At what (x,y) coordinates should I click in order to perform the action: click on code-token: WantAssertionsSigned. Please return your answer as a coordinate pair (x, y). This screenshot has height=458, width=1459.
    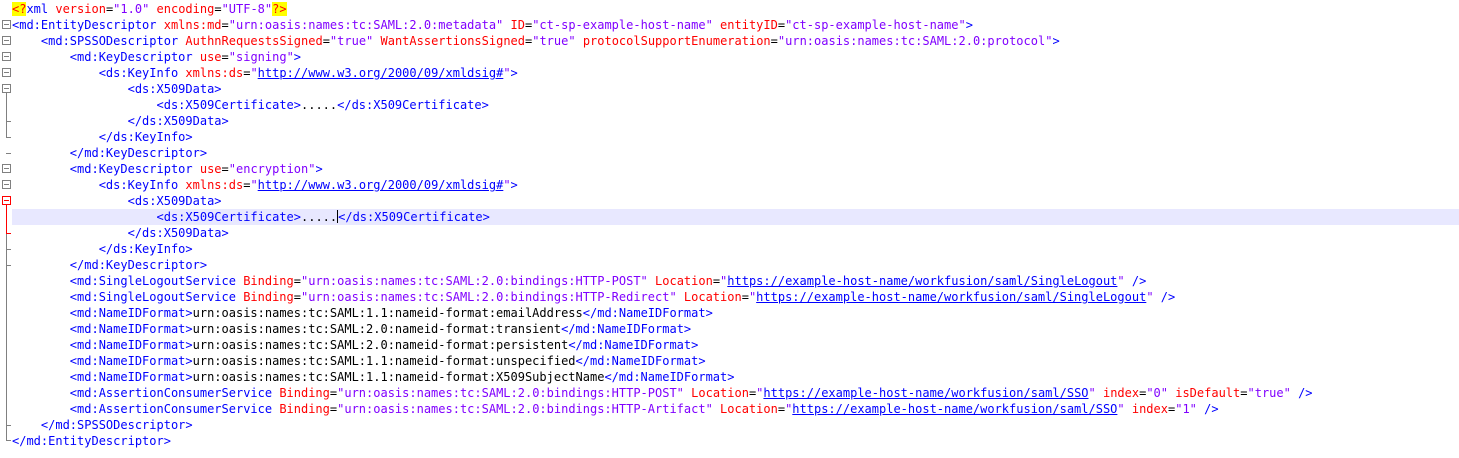
    Looking at the image, I should click on (453, 41).